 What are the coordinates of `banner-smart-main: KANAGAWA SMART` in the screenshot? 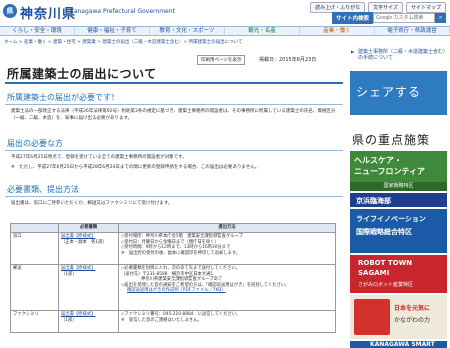 It's located at (402, 344).